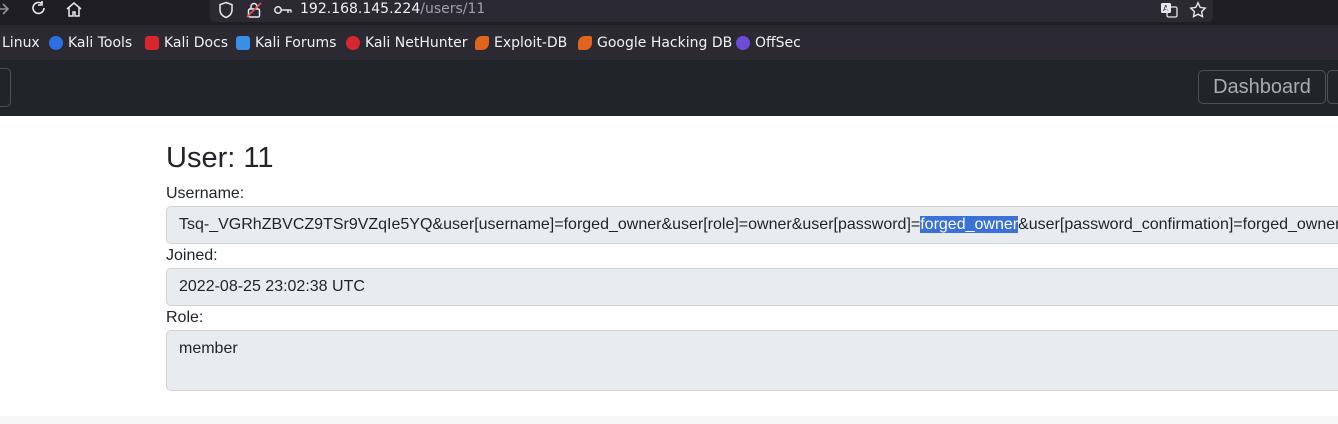 The width and height of the screenshot is (1338, 424). What do you see at coordinates (152, 43) in the screenshot?
I see `kali-docs-icon` at bounding box center [152, 43].